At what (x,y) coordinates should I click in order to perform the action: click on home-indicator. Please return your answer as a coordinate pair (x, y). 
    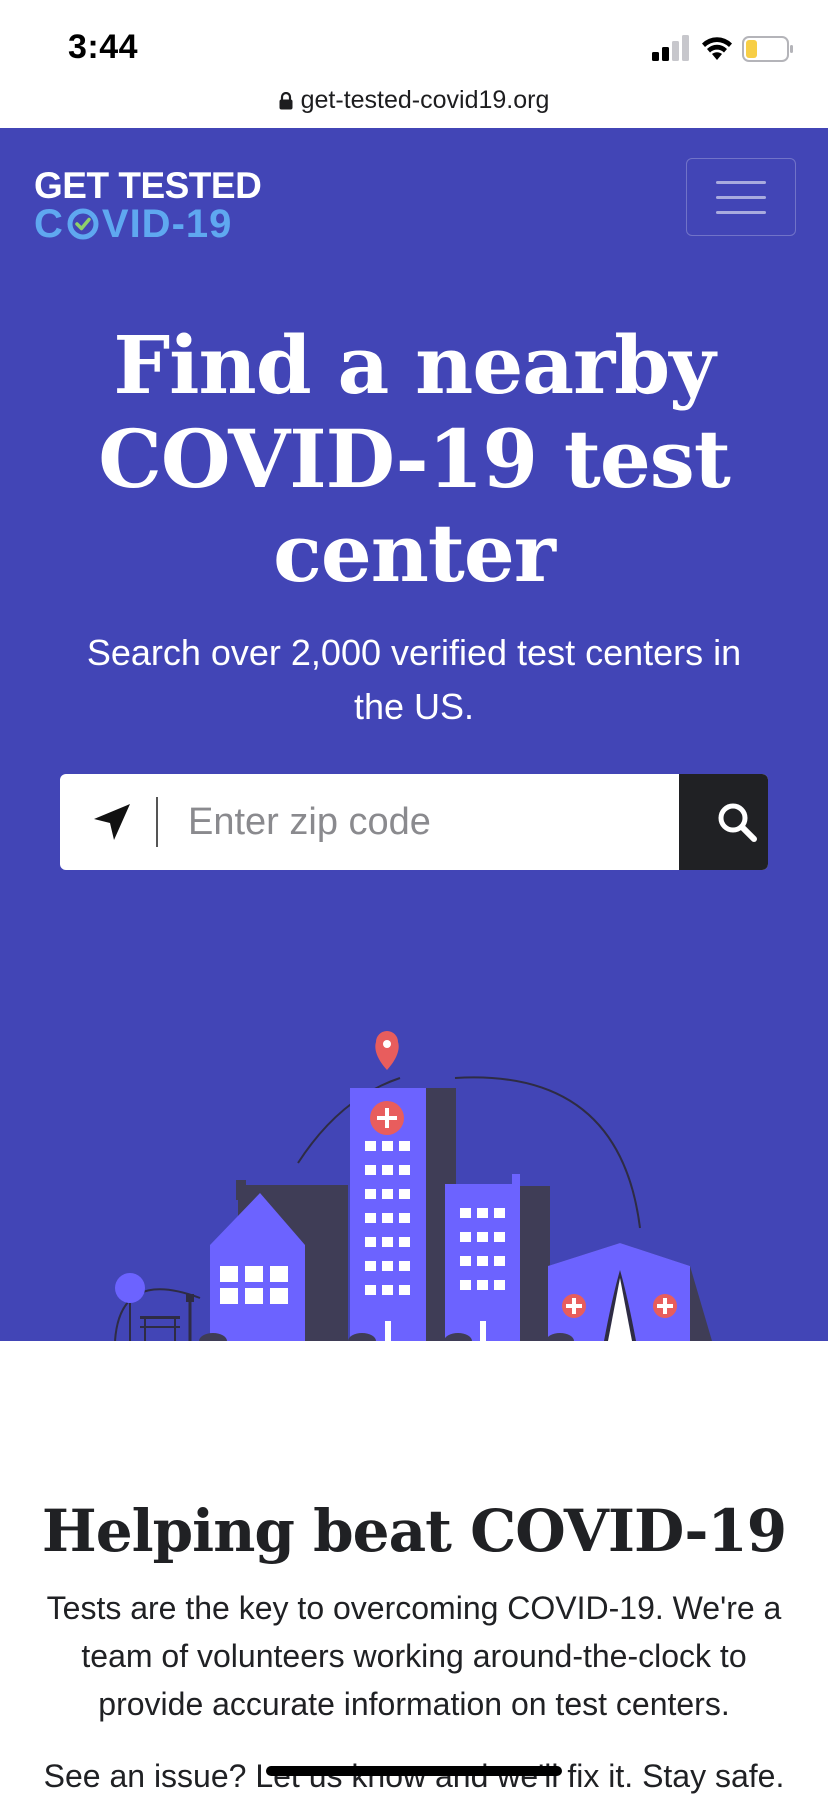
    Looking at the image, I should click on (414, 1771).